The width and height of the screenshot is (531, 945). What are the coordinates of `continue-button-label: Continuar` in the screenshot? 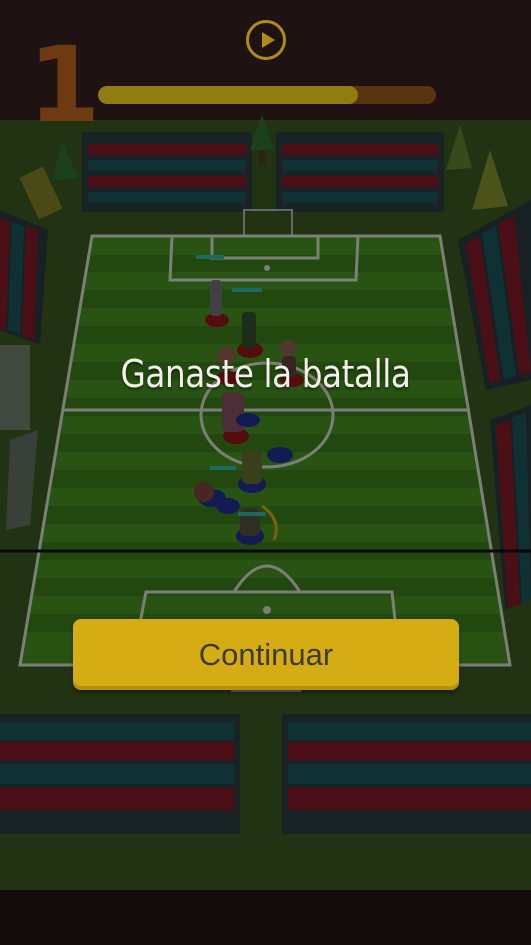 It's located at (266, 654).